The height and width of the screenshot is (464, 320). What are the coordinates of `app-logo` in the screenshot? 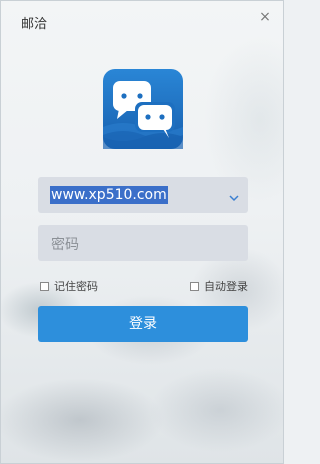 It's located at (143, 109).